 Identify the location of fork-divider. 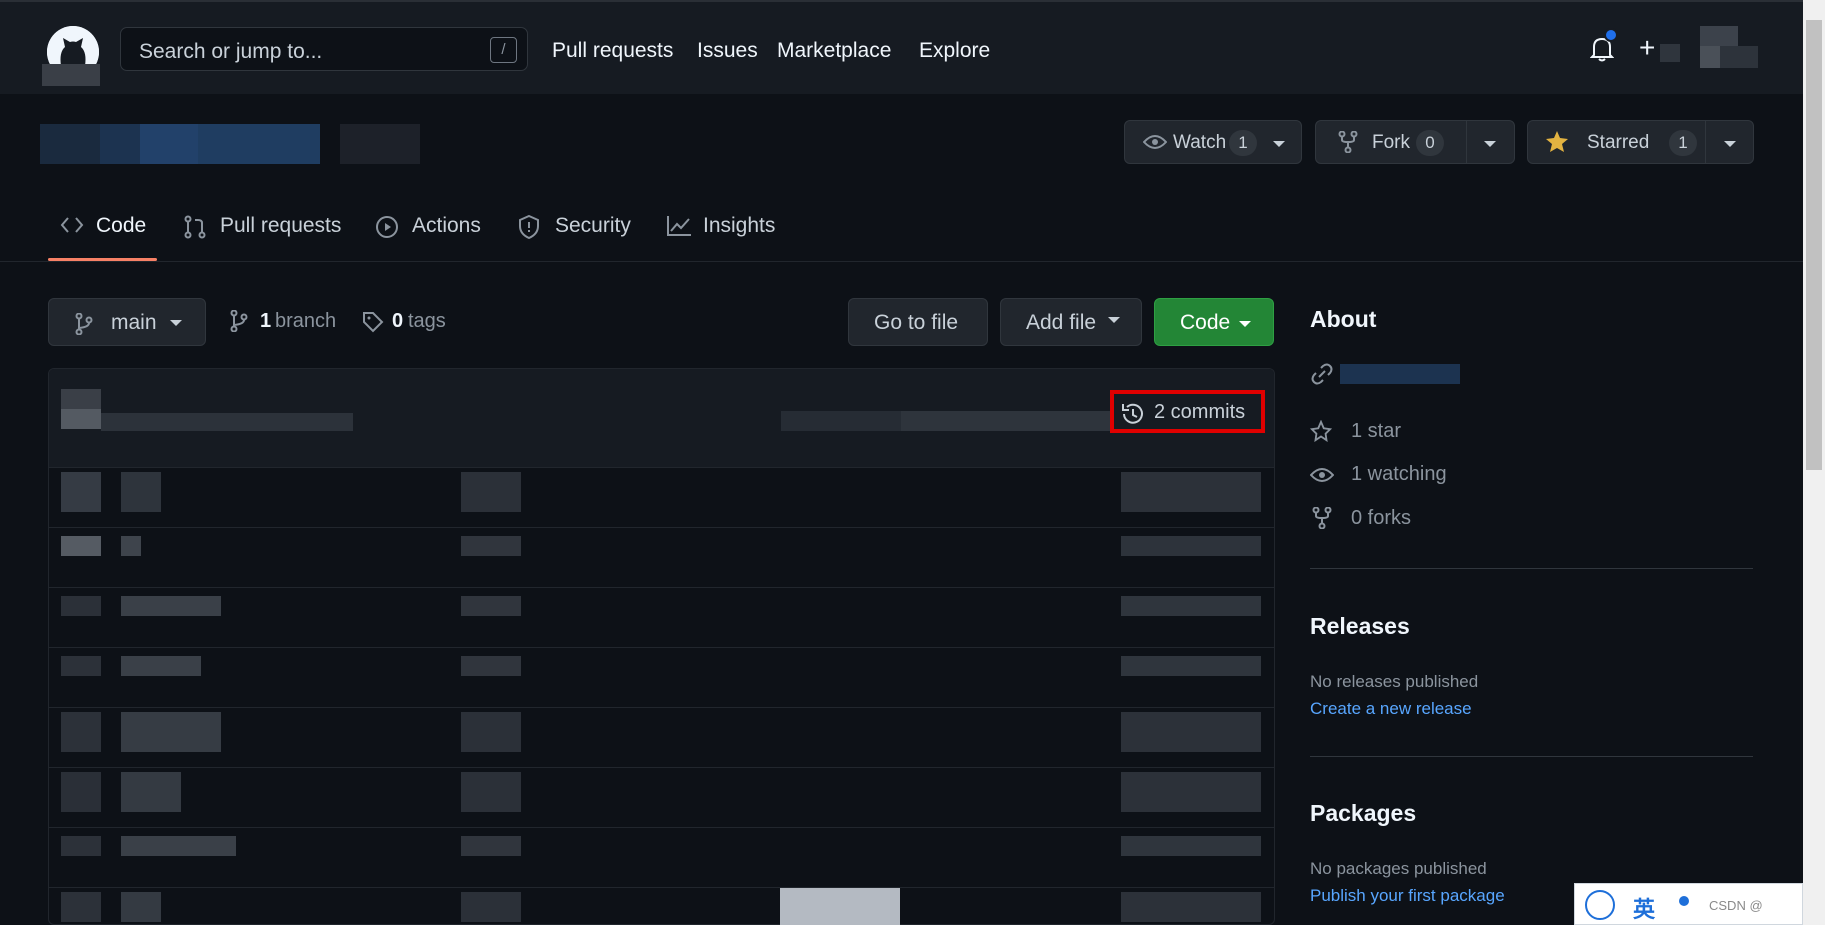
(1466, 142).